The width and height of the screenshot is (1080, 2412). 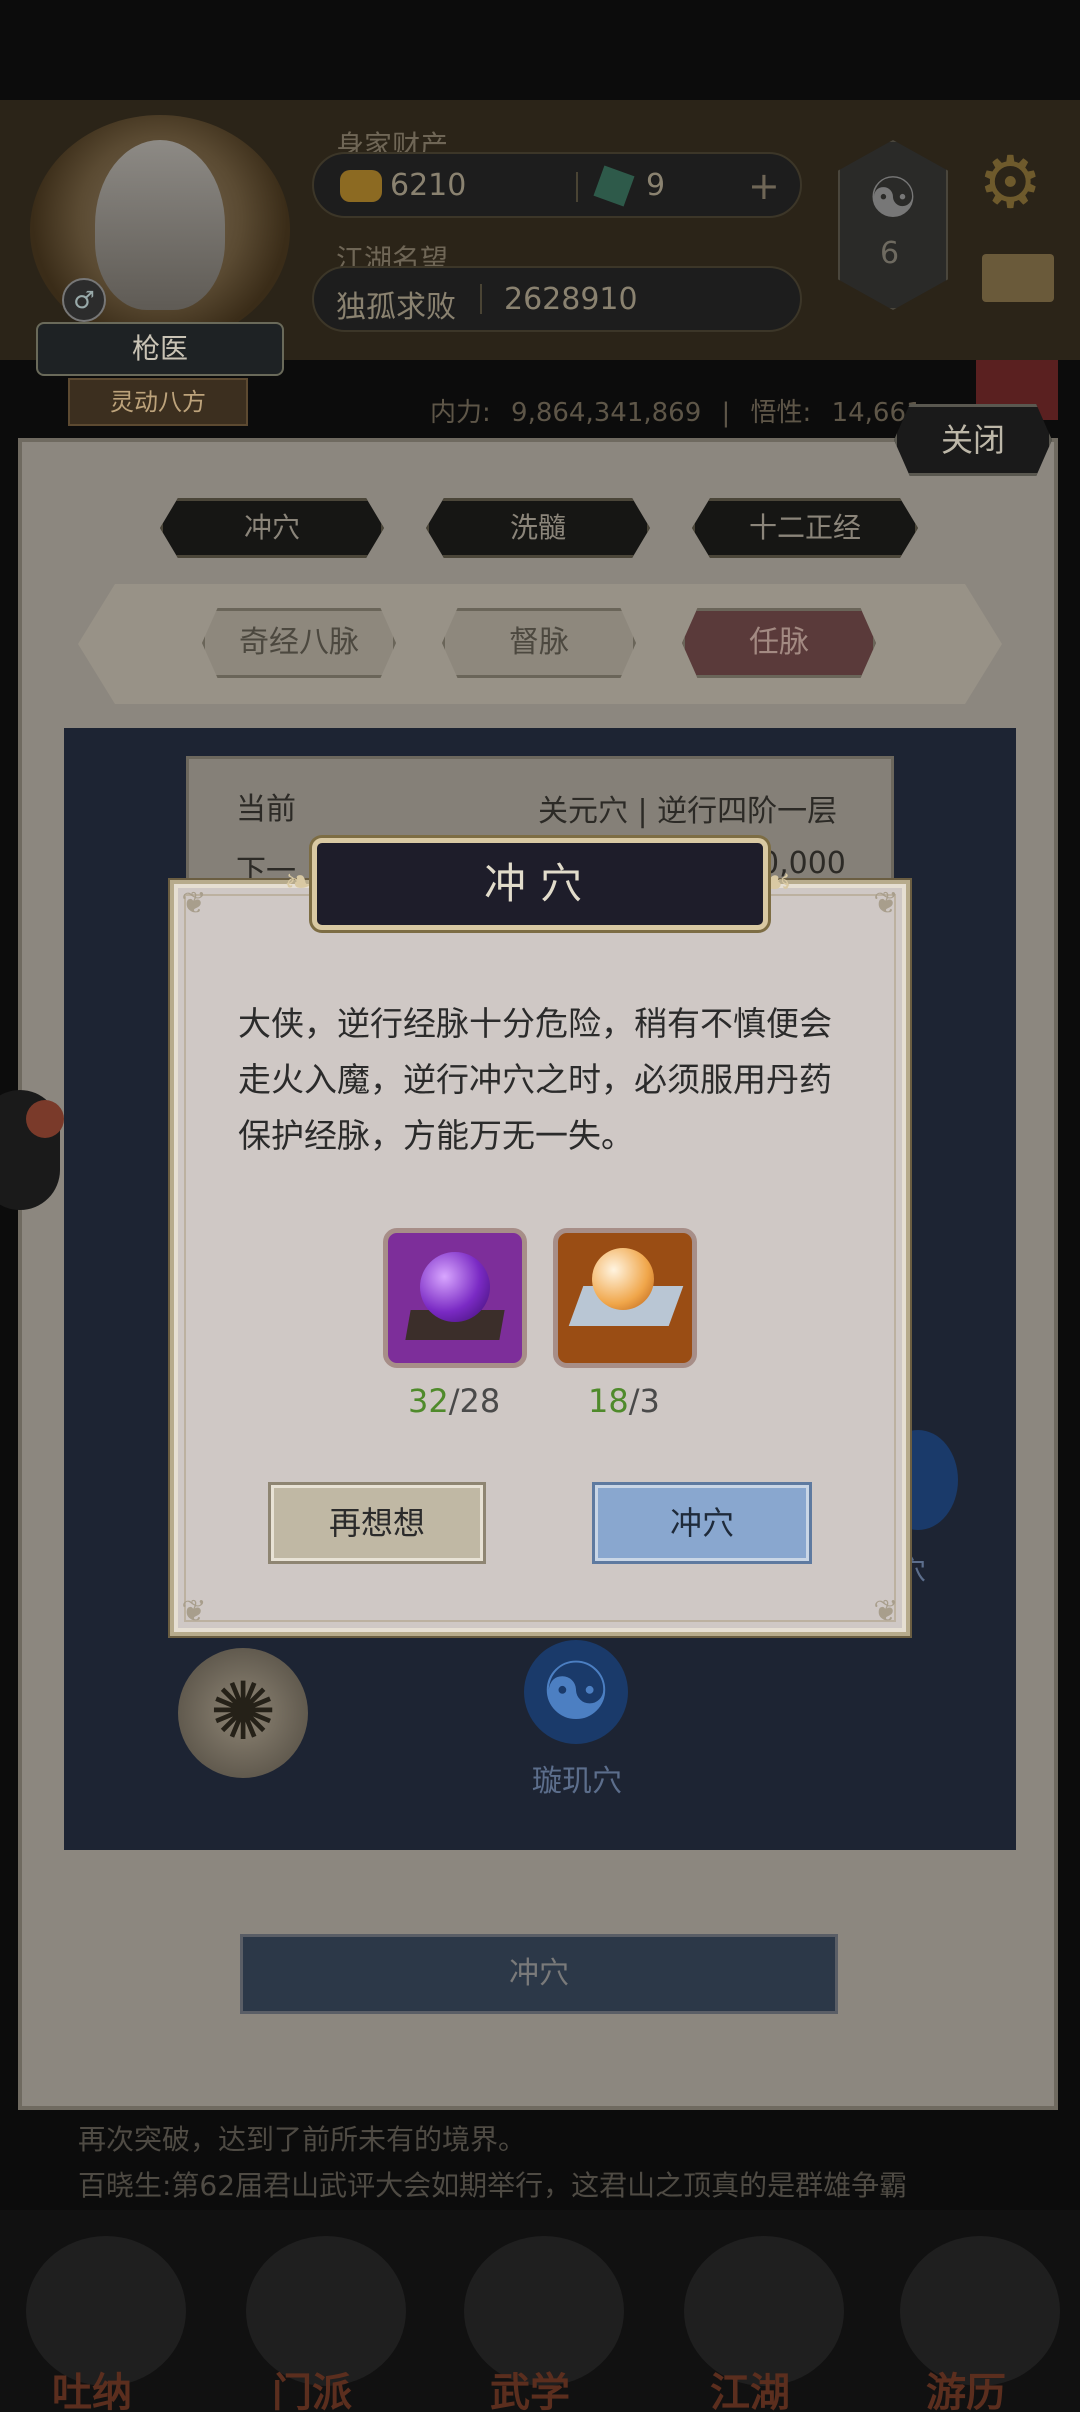 I want to click on nav-label-breathe: 吐纳, so click(x=92, y=2386).